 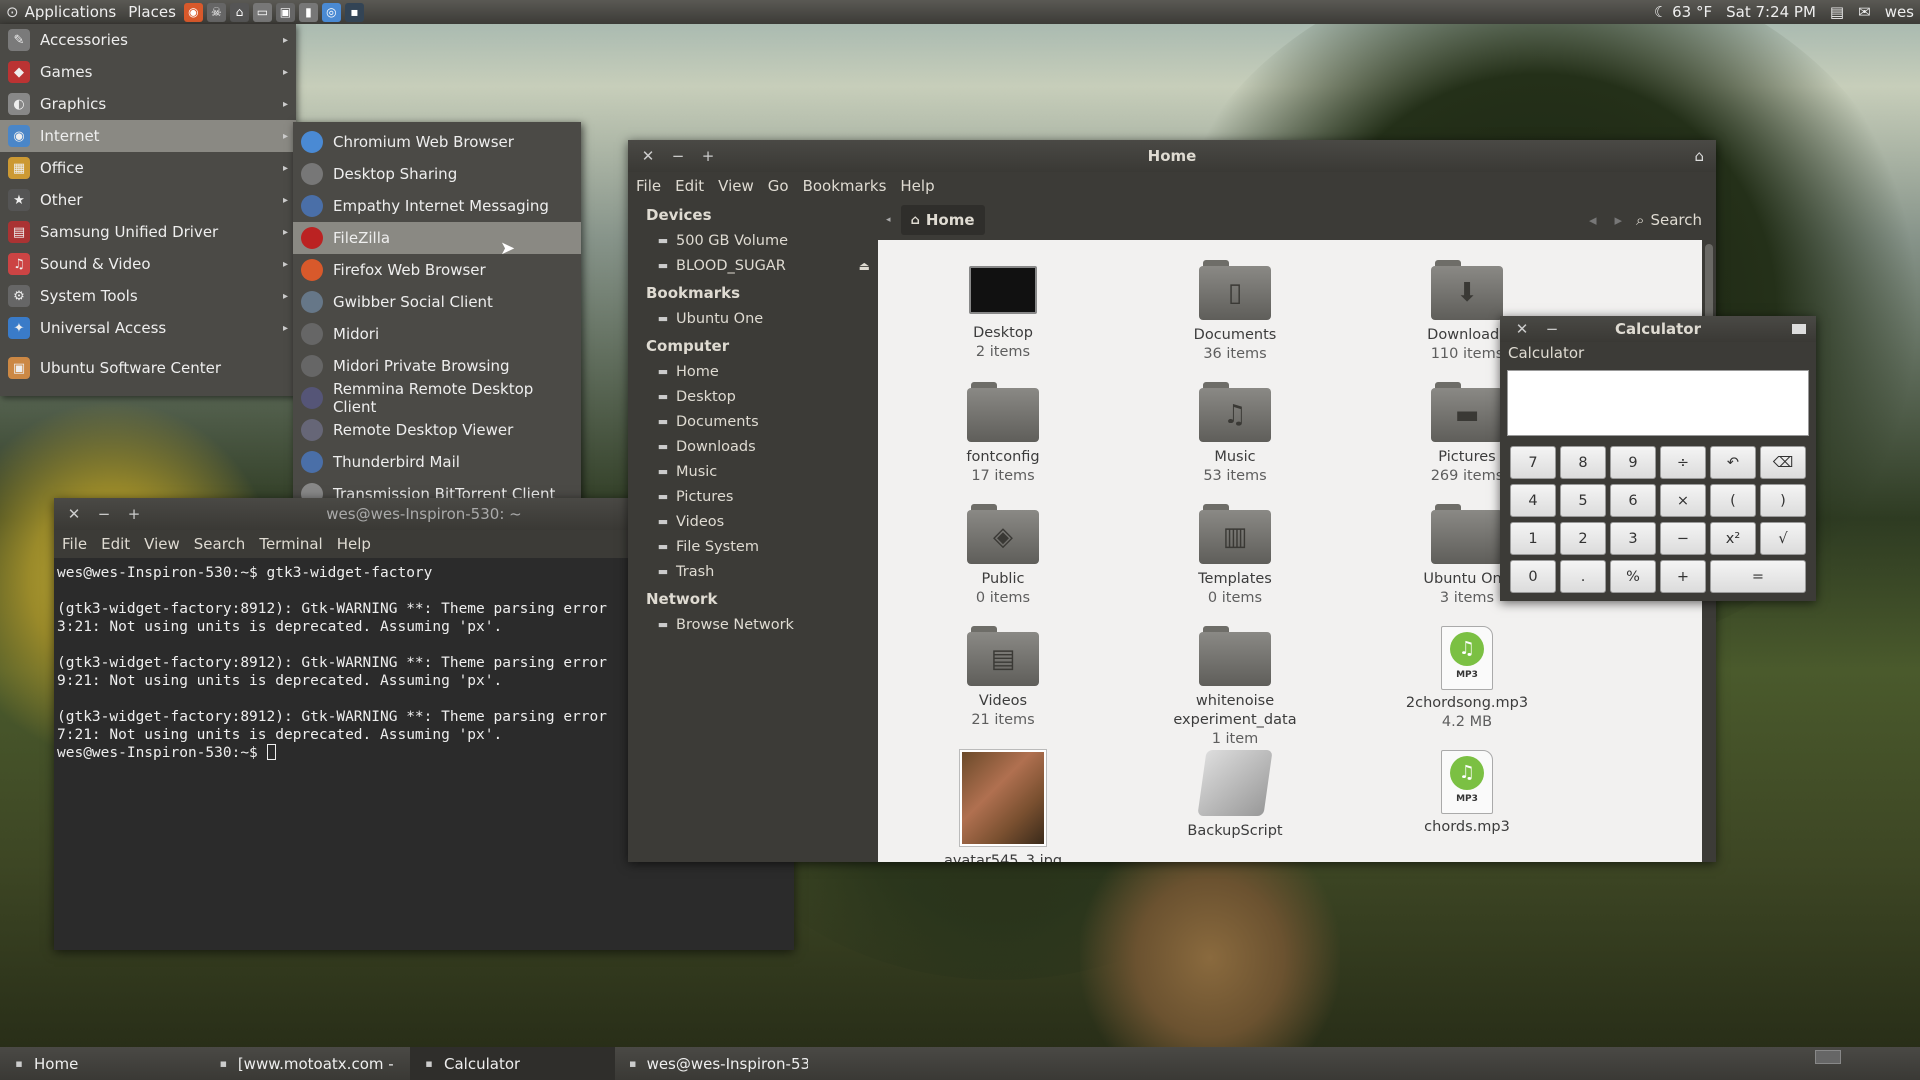 What do you see at coordinates (1172, 156) in the screenshot?
I see `file-manager-titlebar: ✕ − + Home ⌂` at bounding box center [1172, 156].